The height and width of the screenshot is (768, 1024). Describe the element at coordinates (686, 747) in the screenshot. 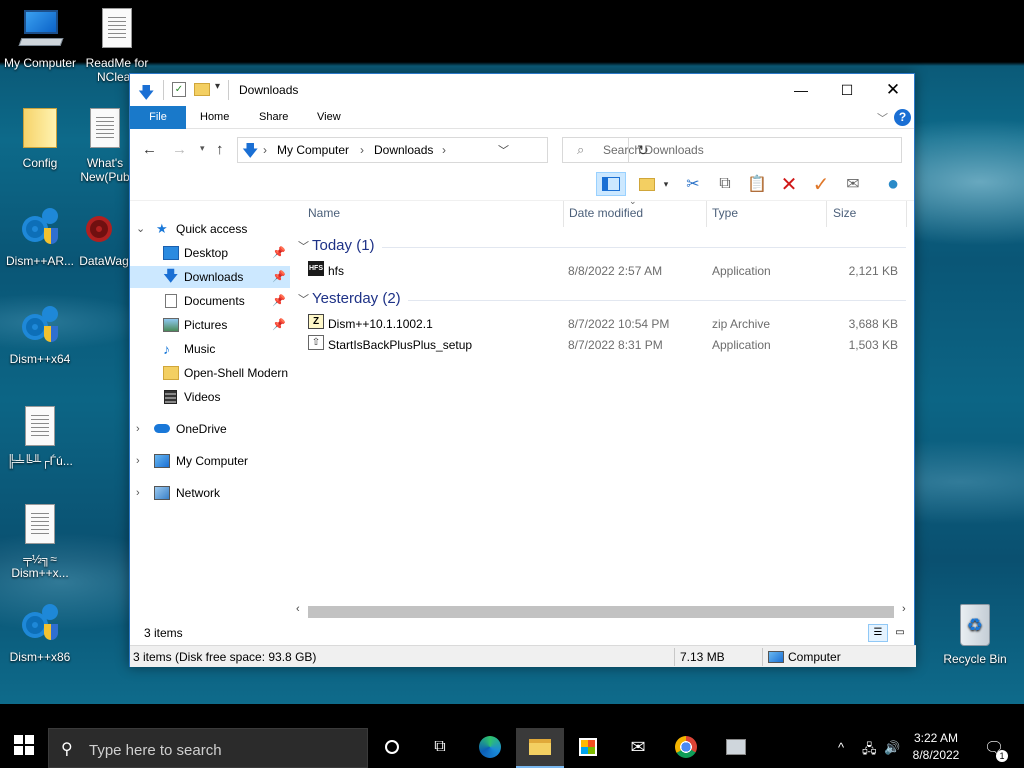

I see `chrome-button` at that location.